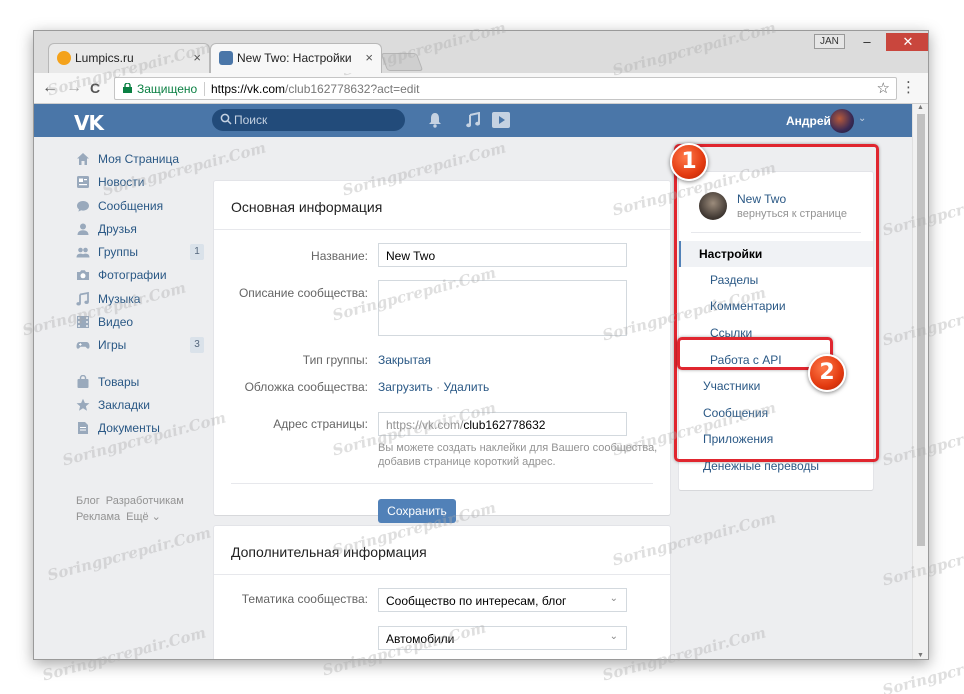 The width and height of the screenshot is (964, 694). Describe the element at coordinates (83, 275) in the screenshot. I see `camera-icon` at that location.